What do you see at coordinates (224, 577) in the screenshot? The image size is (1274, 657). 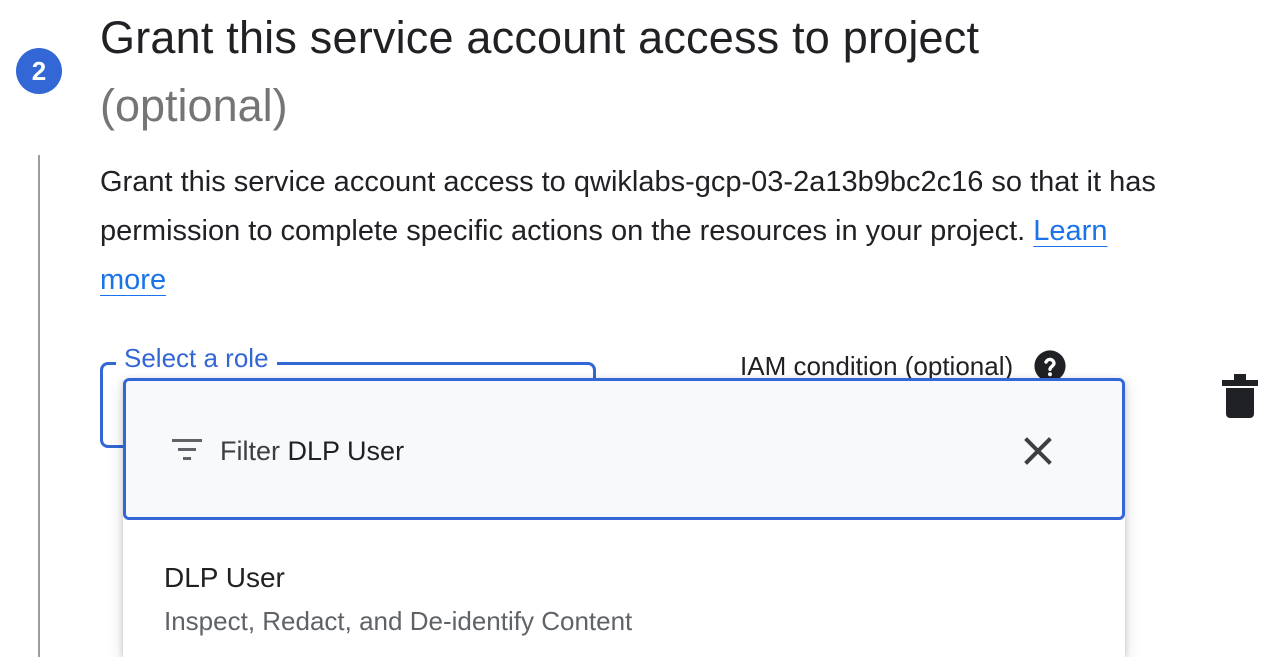 I see `role-option-title: DLP User` at bounding box center [224, 577].